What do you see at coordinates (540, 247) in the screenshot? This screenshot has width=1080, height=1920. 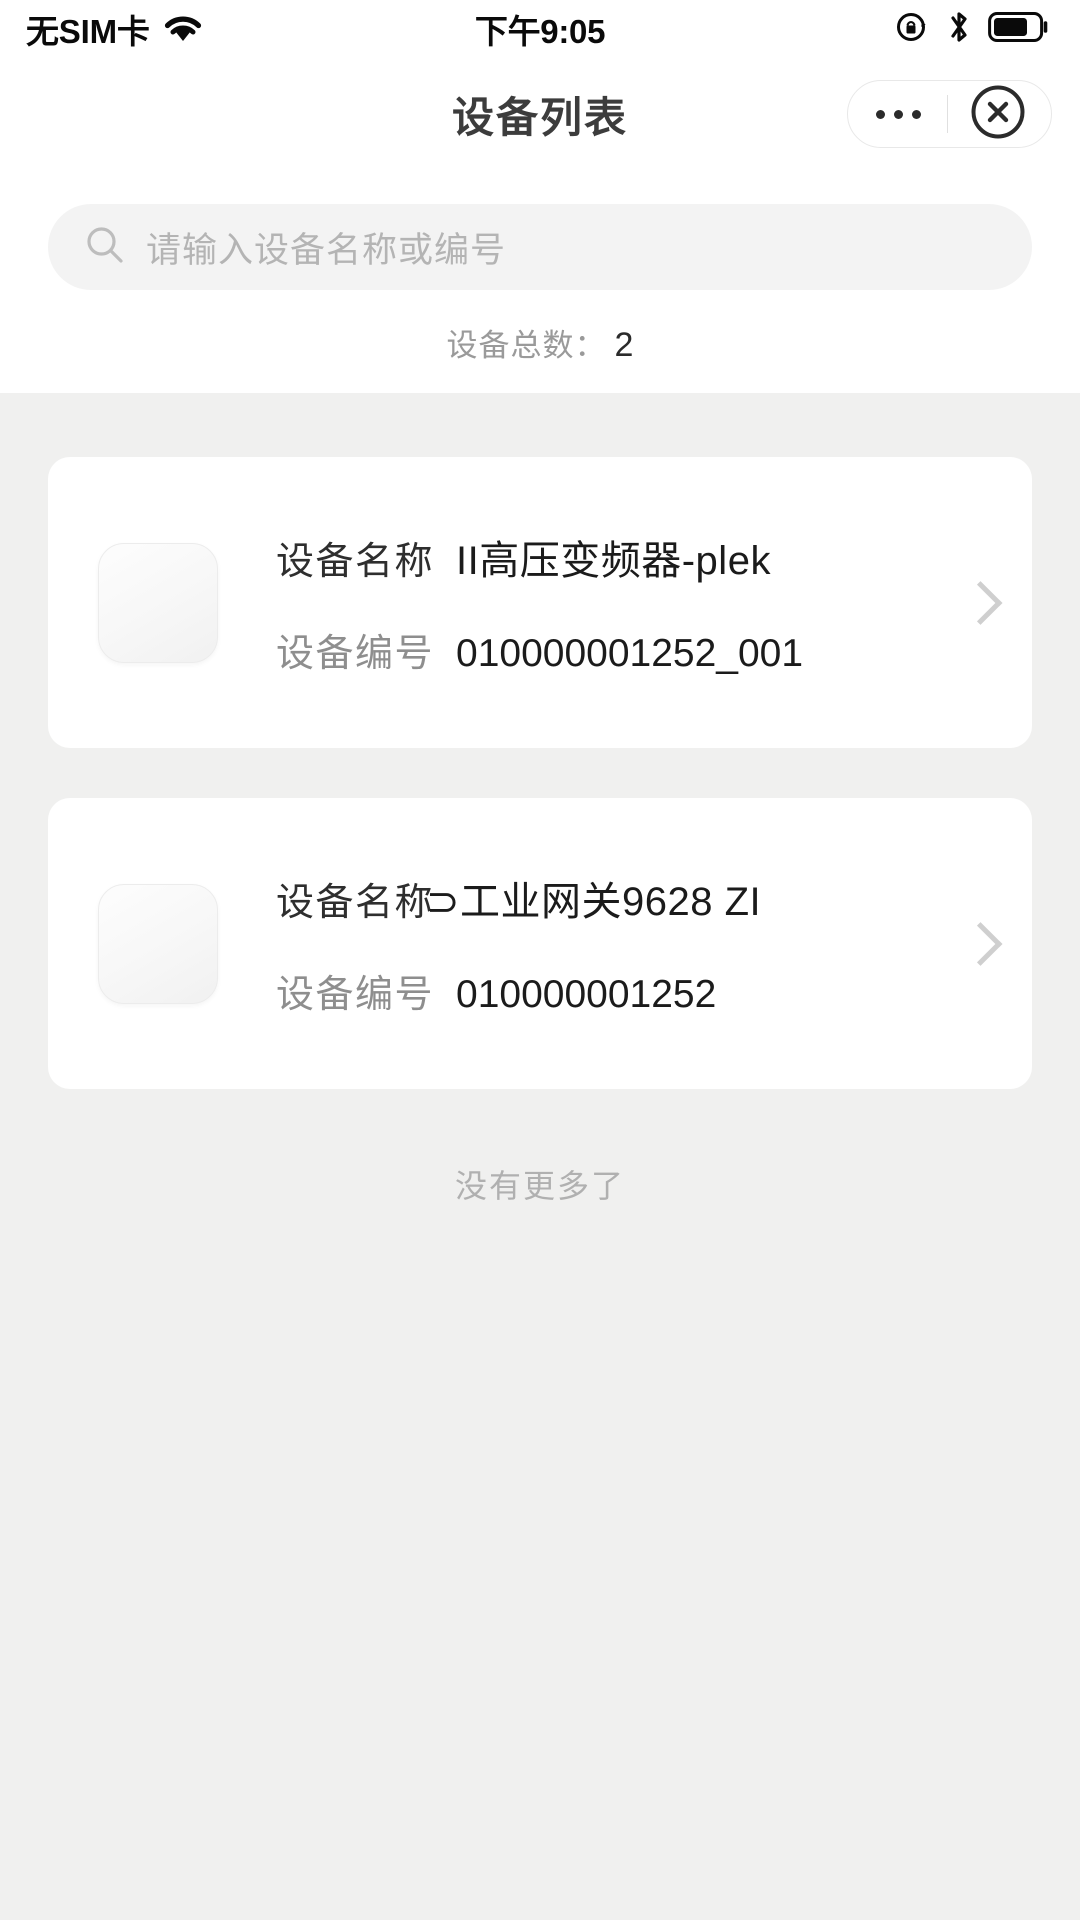 I see `search-input: 请输入设备名称或编号` at bounding box center [540, 247].